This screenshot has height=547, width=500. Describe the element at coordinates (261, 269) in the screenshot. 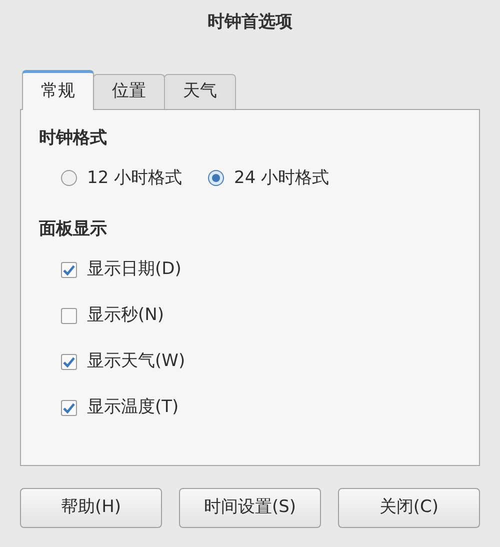

I see `checkbox-option: 显示日期(D)` at that location.